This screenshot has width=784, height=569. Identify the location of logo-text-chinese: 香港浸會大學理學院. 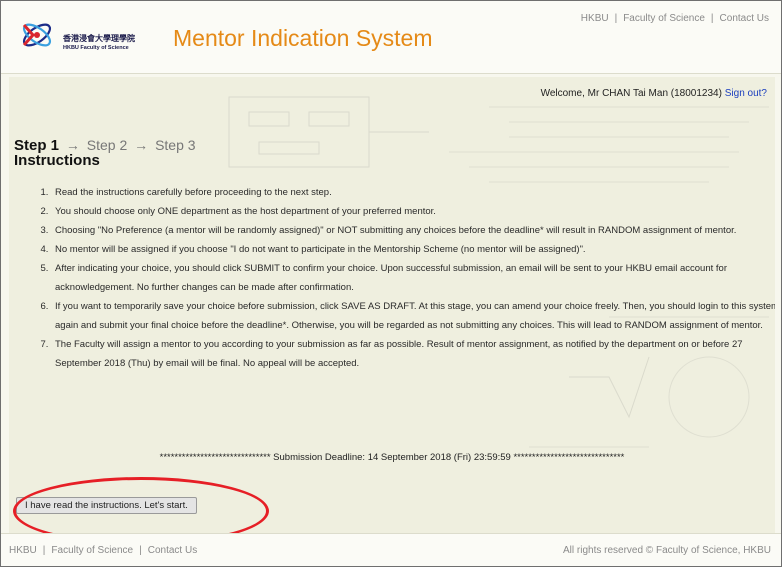
(99, 38).